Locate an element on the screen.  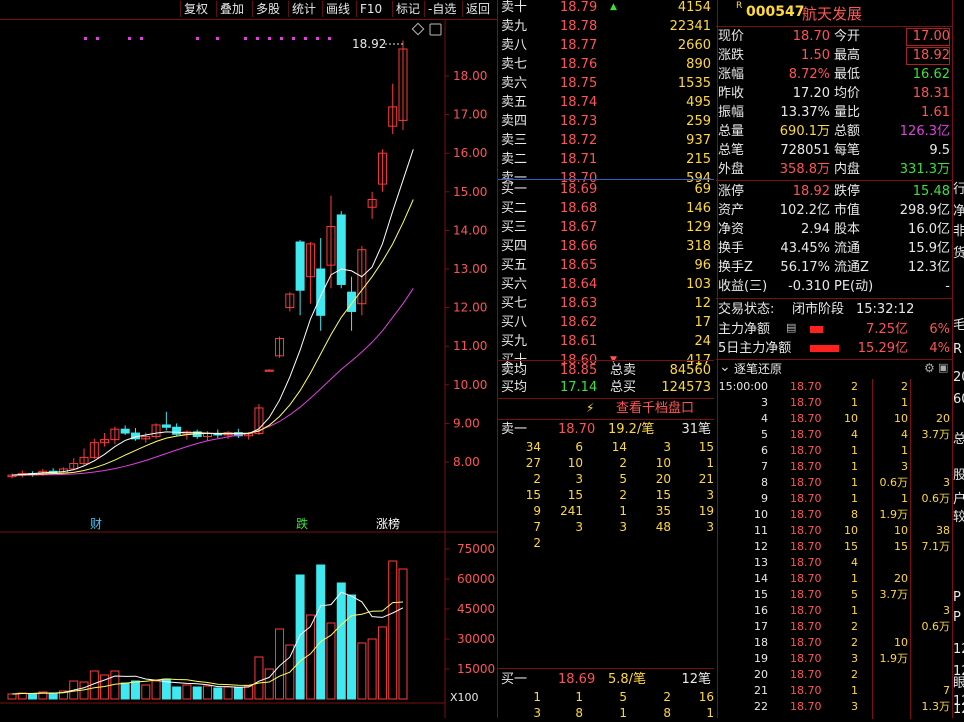
event-label-1: 跌 is located at coordinates (302, 523).